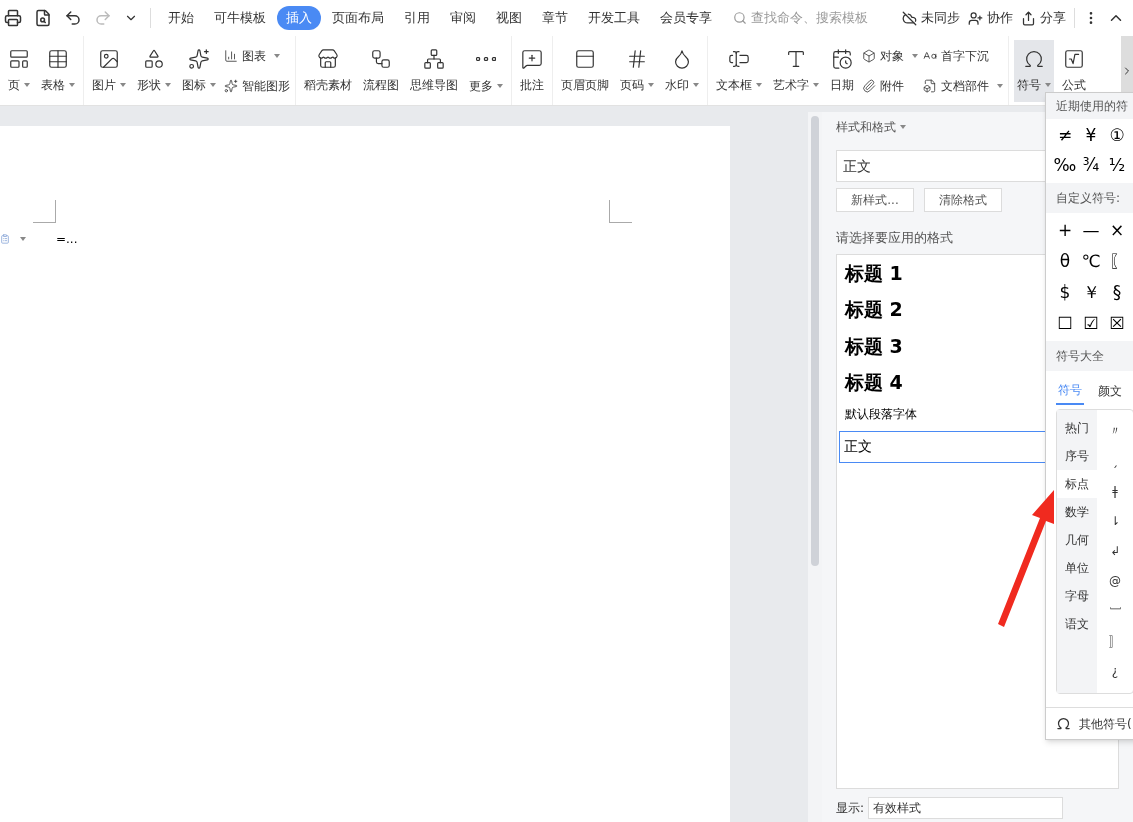 The width and height of the screenshot is (1133, 822). I want to click on symbol-cell: 〛, so click(1115, 641).